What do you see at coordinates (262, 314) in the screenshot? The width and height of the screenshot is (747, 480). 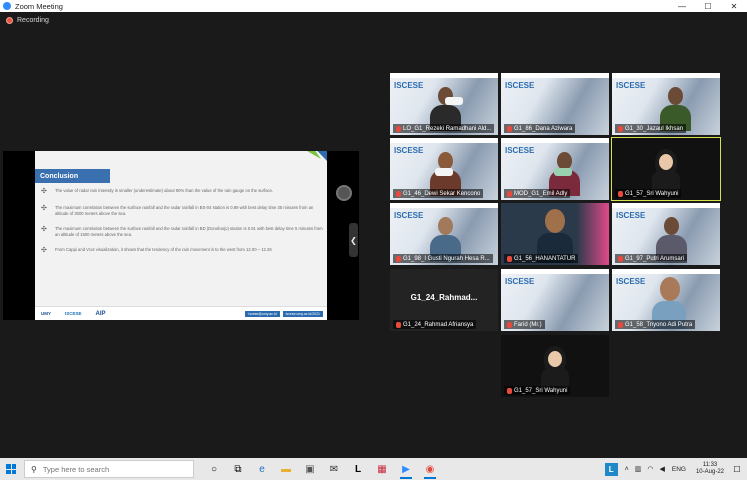 I see `footer-email: iscese@umy.ac.id` at bounding box center [262, 314].